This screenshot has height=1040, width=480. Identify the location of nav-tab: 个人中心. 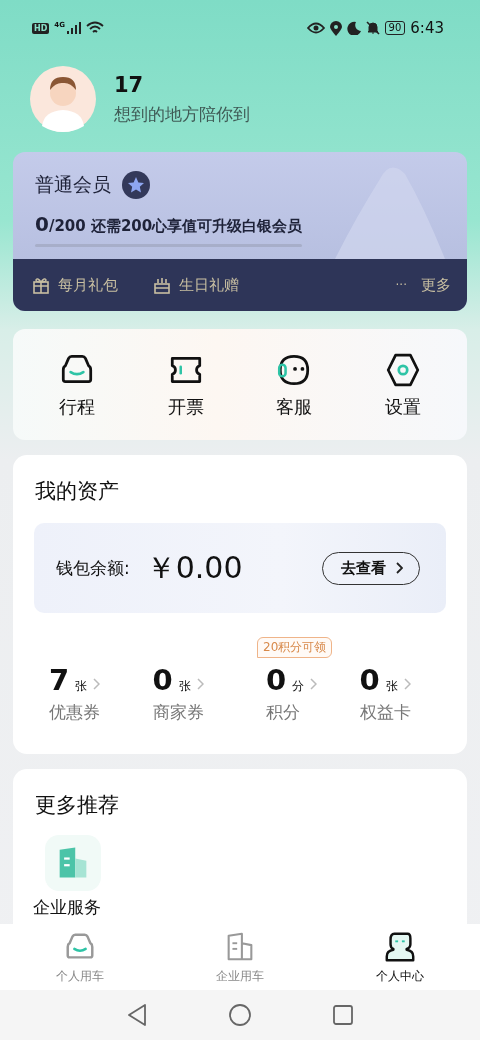
(400, 957).